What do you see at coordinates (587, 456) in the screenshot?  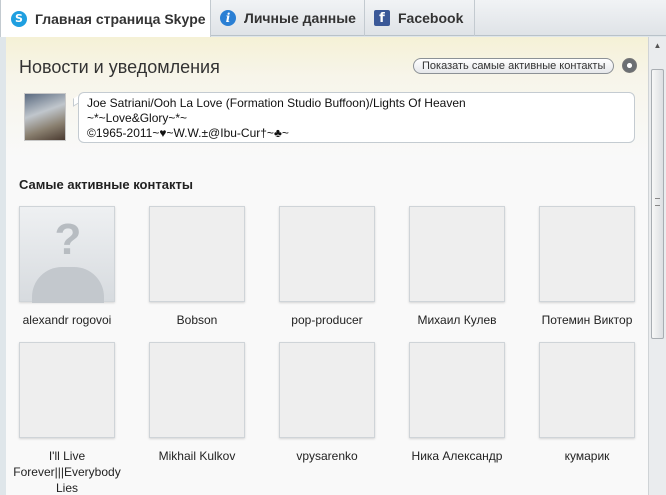 I see `contact-name: кумарик` at bounding box center [587, 456].